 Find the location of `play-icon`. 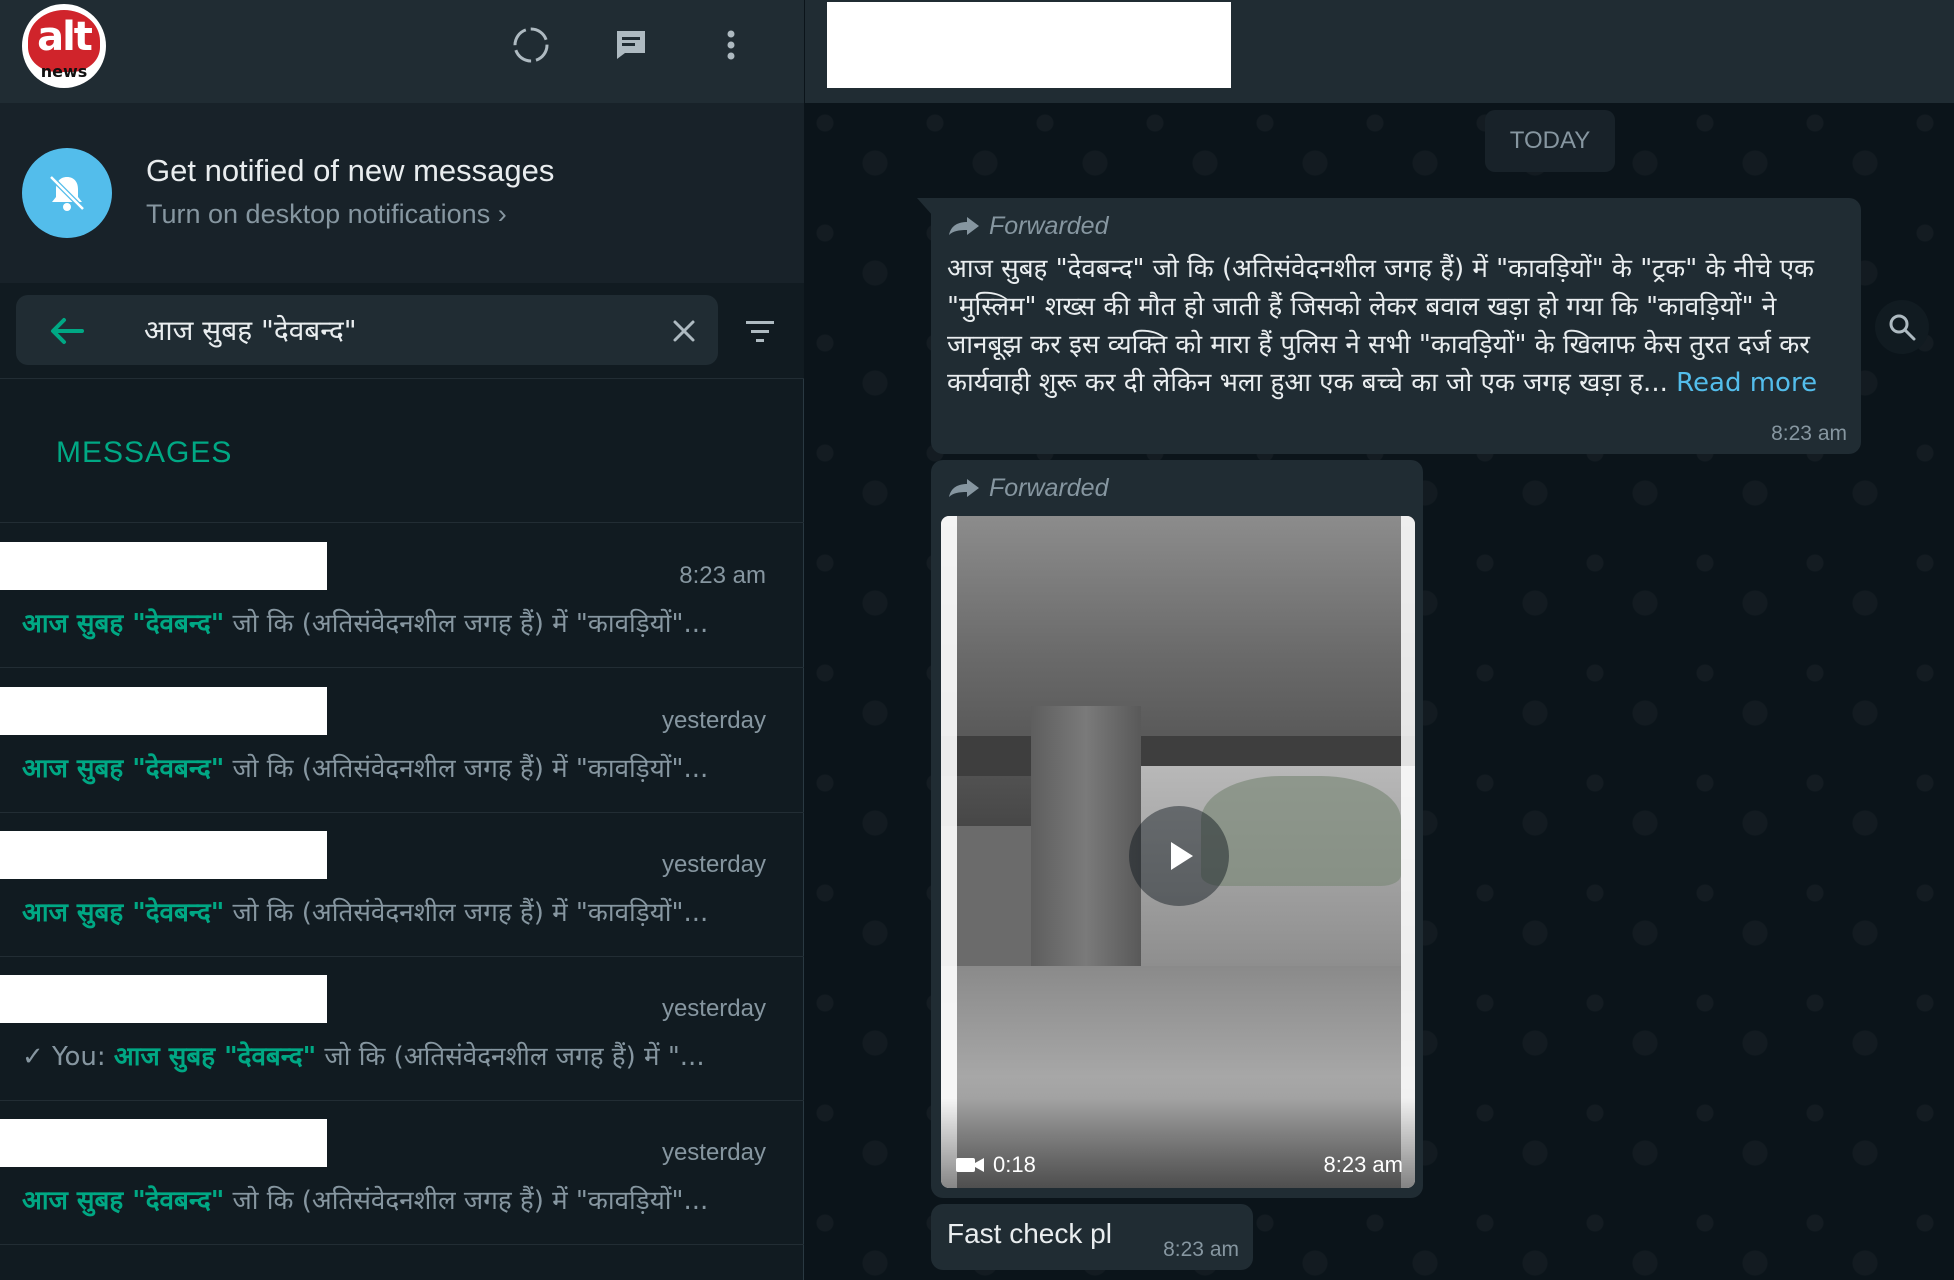

play-icon is located at coordinates (1179, 856).